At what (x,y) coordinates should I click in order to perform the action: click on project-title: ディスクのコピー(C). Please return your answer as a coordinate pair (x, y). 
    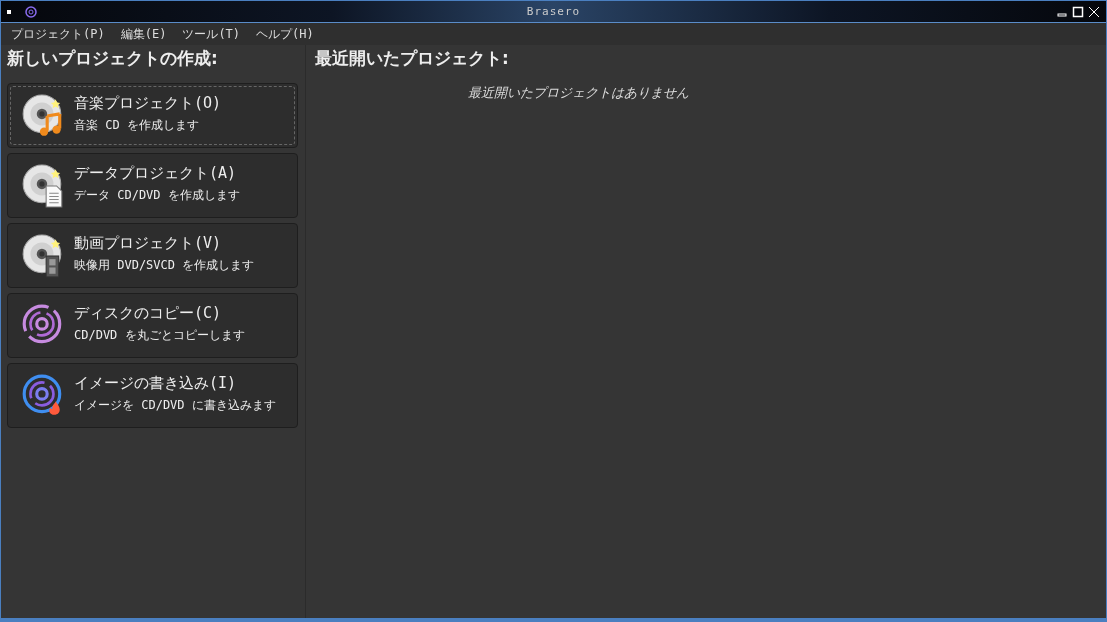
    Looking at the image, I should click on (148, 313).